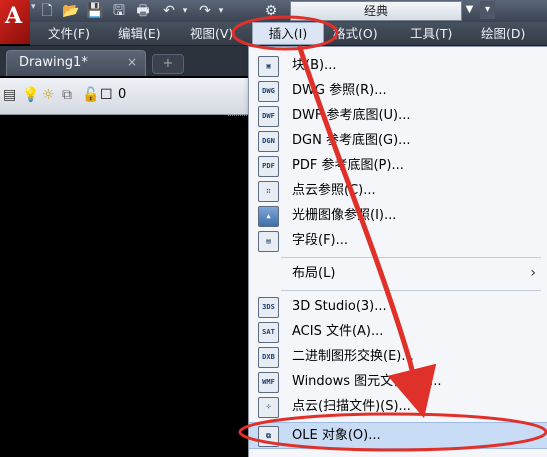  Describe the element at coordinates (268, 91) in the screenshot. I see `dwg-icon: DWG` at that location.